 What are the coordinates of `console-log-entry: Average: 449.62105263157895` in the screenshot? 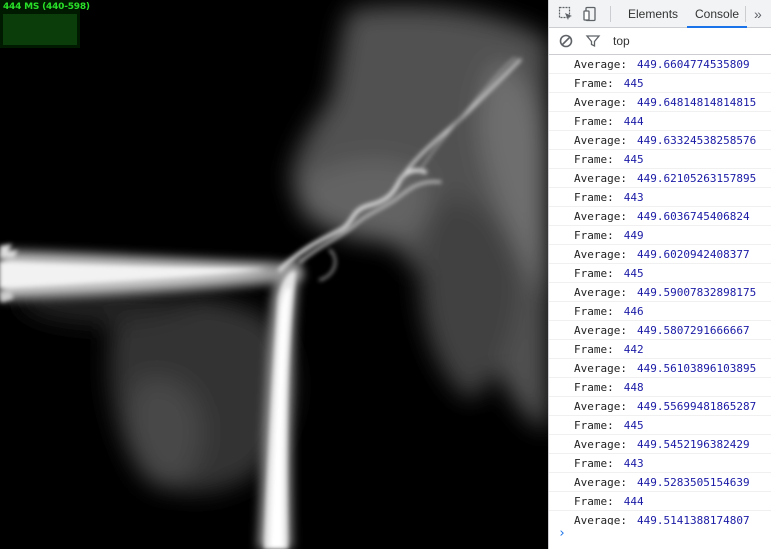 It's located at (660, 178).